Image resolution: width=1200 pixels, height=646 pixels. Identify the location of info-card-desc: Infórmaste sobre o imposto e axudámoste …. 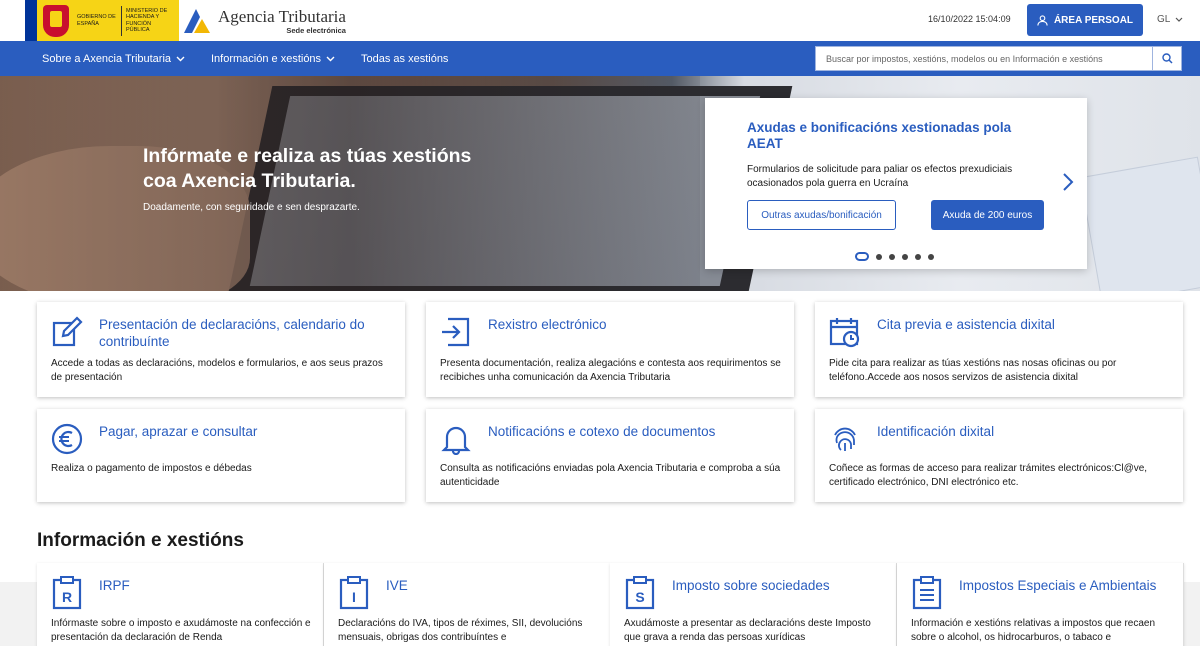
(181, 630).